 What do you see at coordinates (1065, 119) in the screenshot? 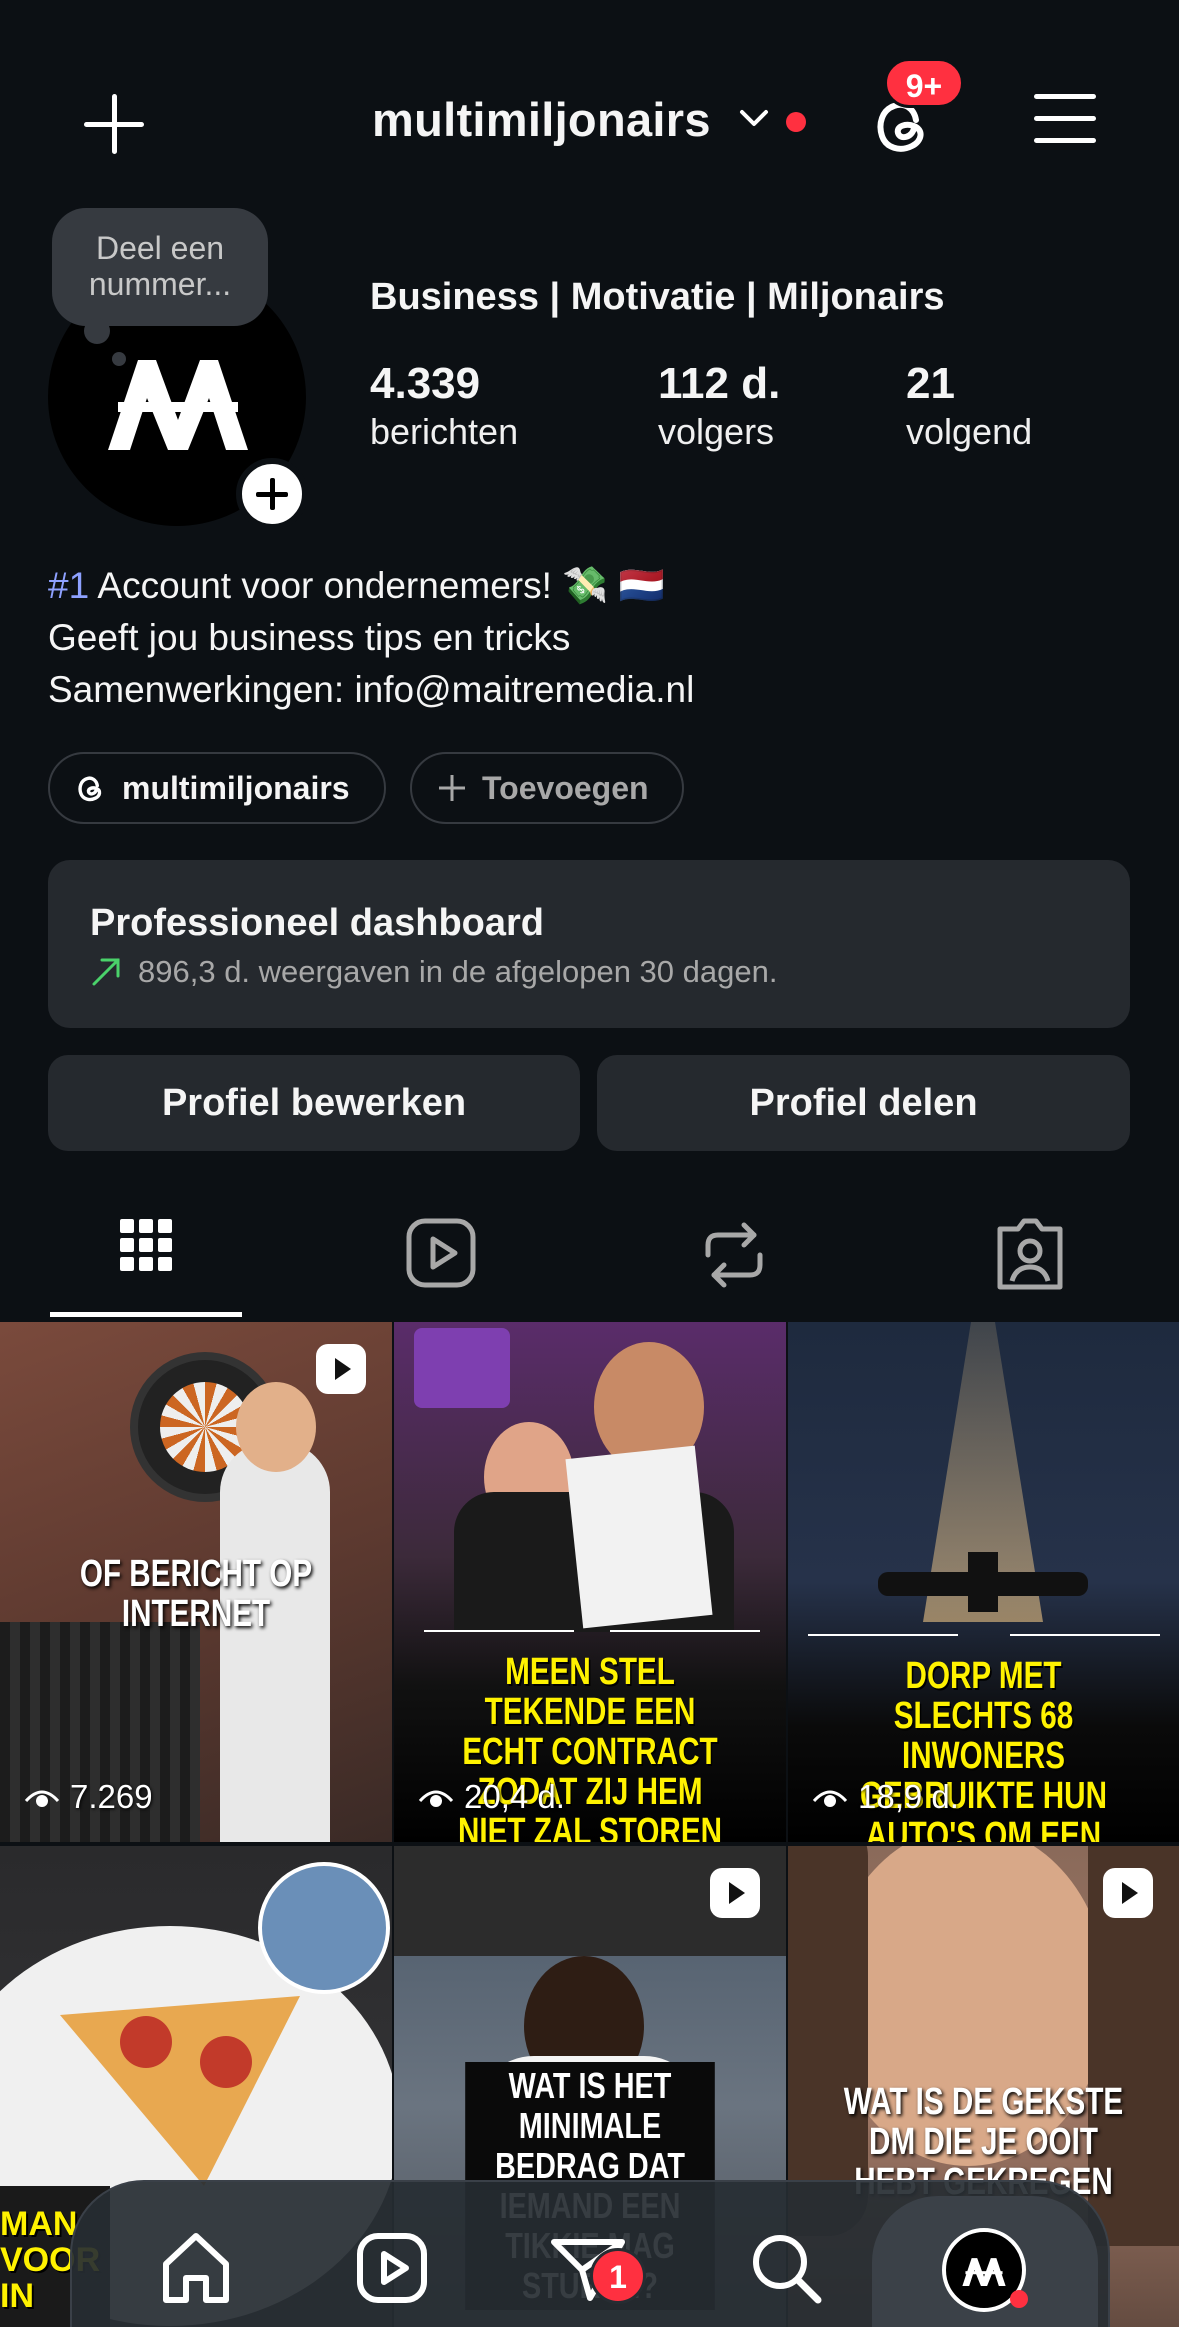
I see `hamburger-menu-icon` at bounding box center [1065, 119].